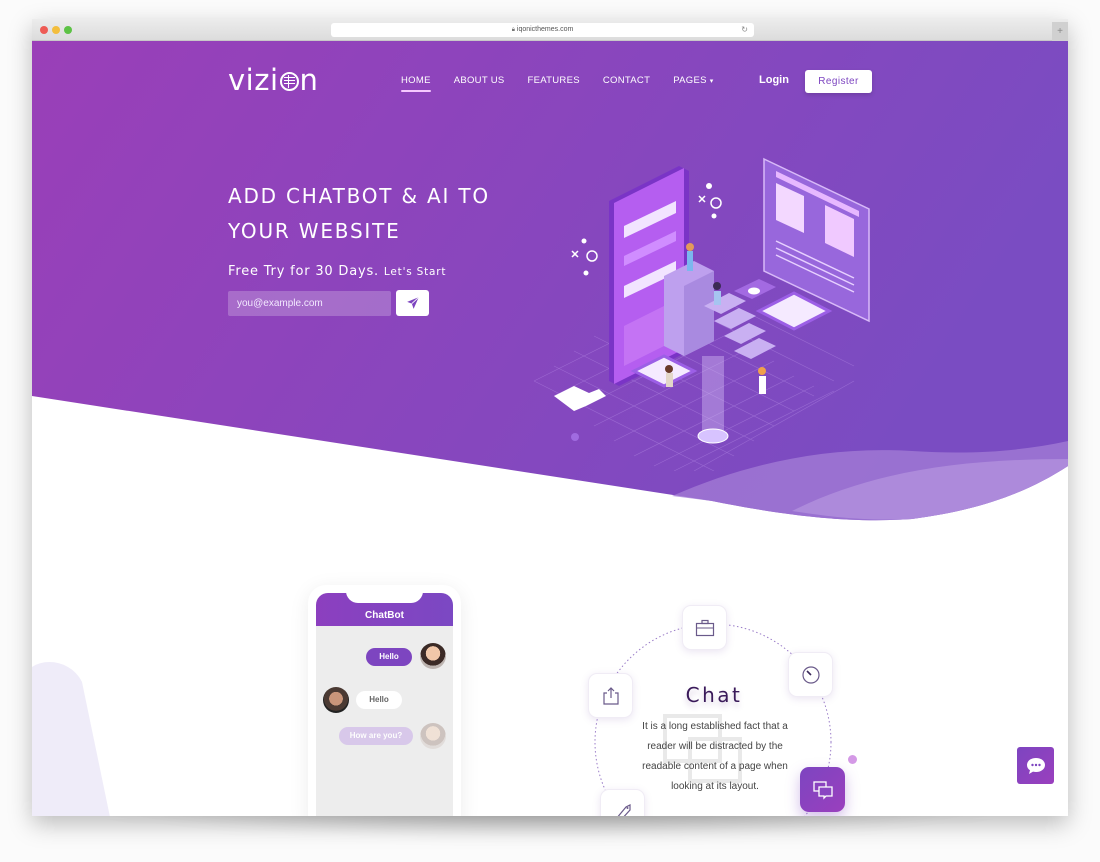 This screenshot has height=862, width=1100. I want to click on browser-toolbar: 🔒︎ iqonicthemes.com ↻ +, so click(550, 30).